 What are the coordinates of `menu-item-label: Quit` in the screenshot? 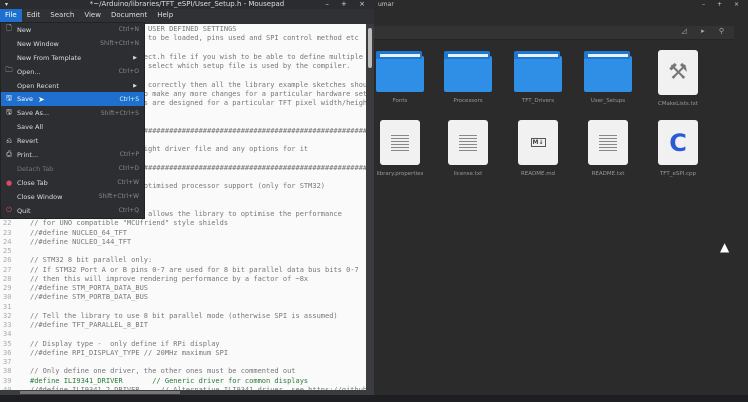 It's located at (24, 210).